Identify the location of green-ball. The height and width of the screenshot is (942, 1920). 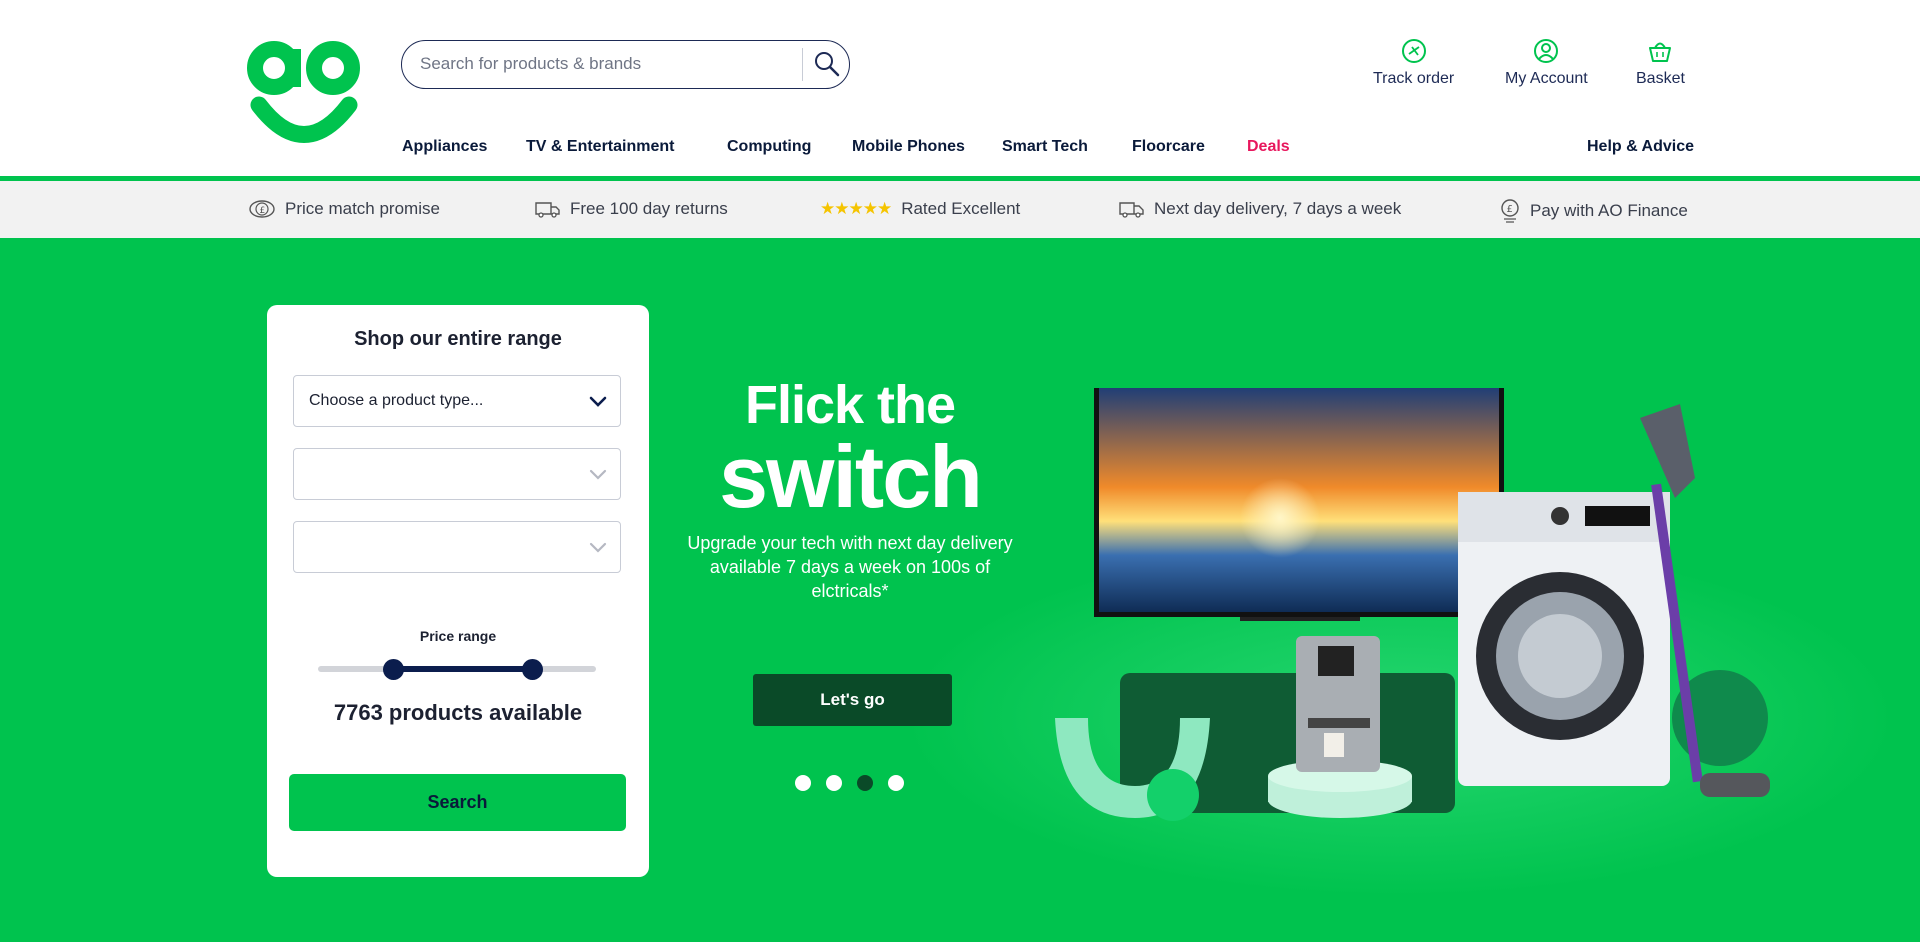
(1173, 795).